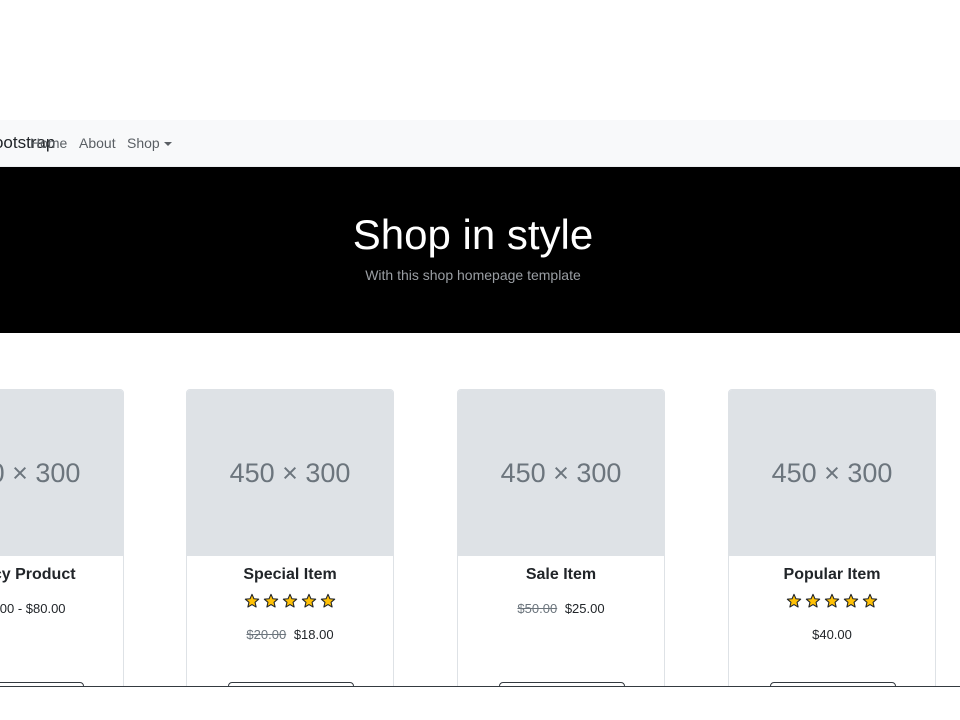 This screenshot has width=960, height=720. What do you see at coordinates (313, 634) in the screenshot?
I see `current-price: $18.00` at bounding box center [313, 634].